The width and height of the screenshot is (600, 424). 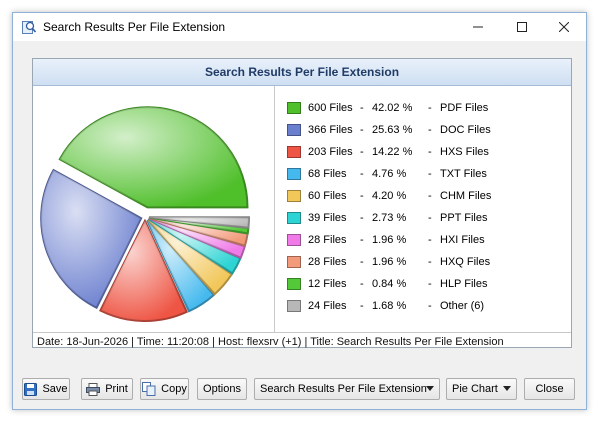 I want to click on maximize-button, so click(x=522, y=27).